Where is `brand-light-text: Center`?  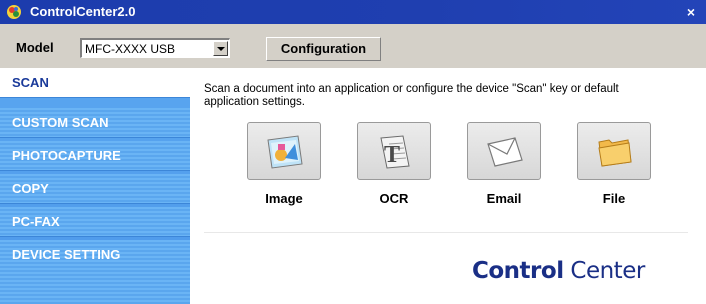 brand-light-text: Center is located at coordinates (607, 271).